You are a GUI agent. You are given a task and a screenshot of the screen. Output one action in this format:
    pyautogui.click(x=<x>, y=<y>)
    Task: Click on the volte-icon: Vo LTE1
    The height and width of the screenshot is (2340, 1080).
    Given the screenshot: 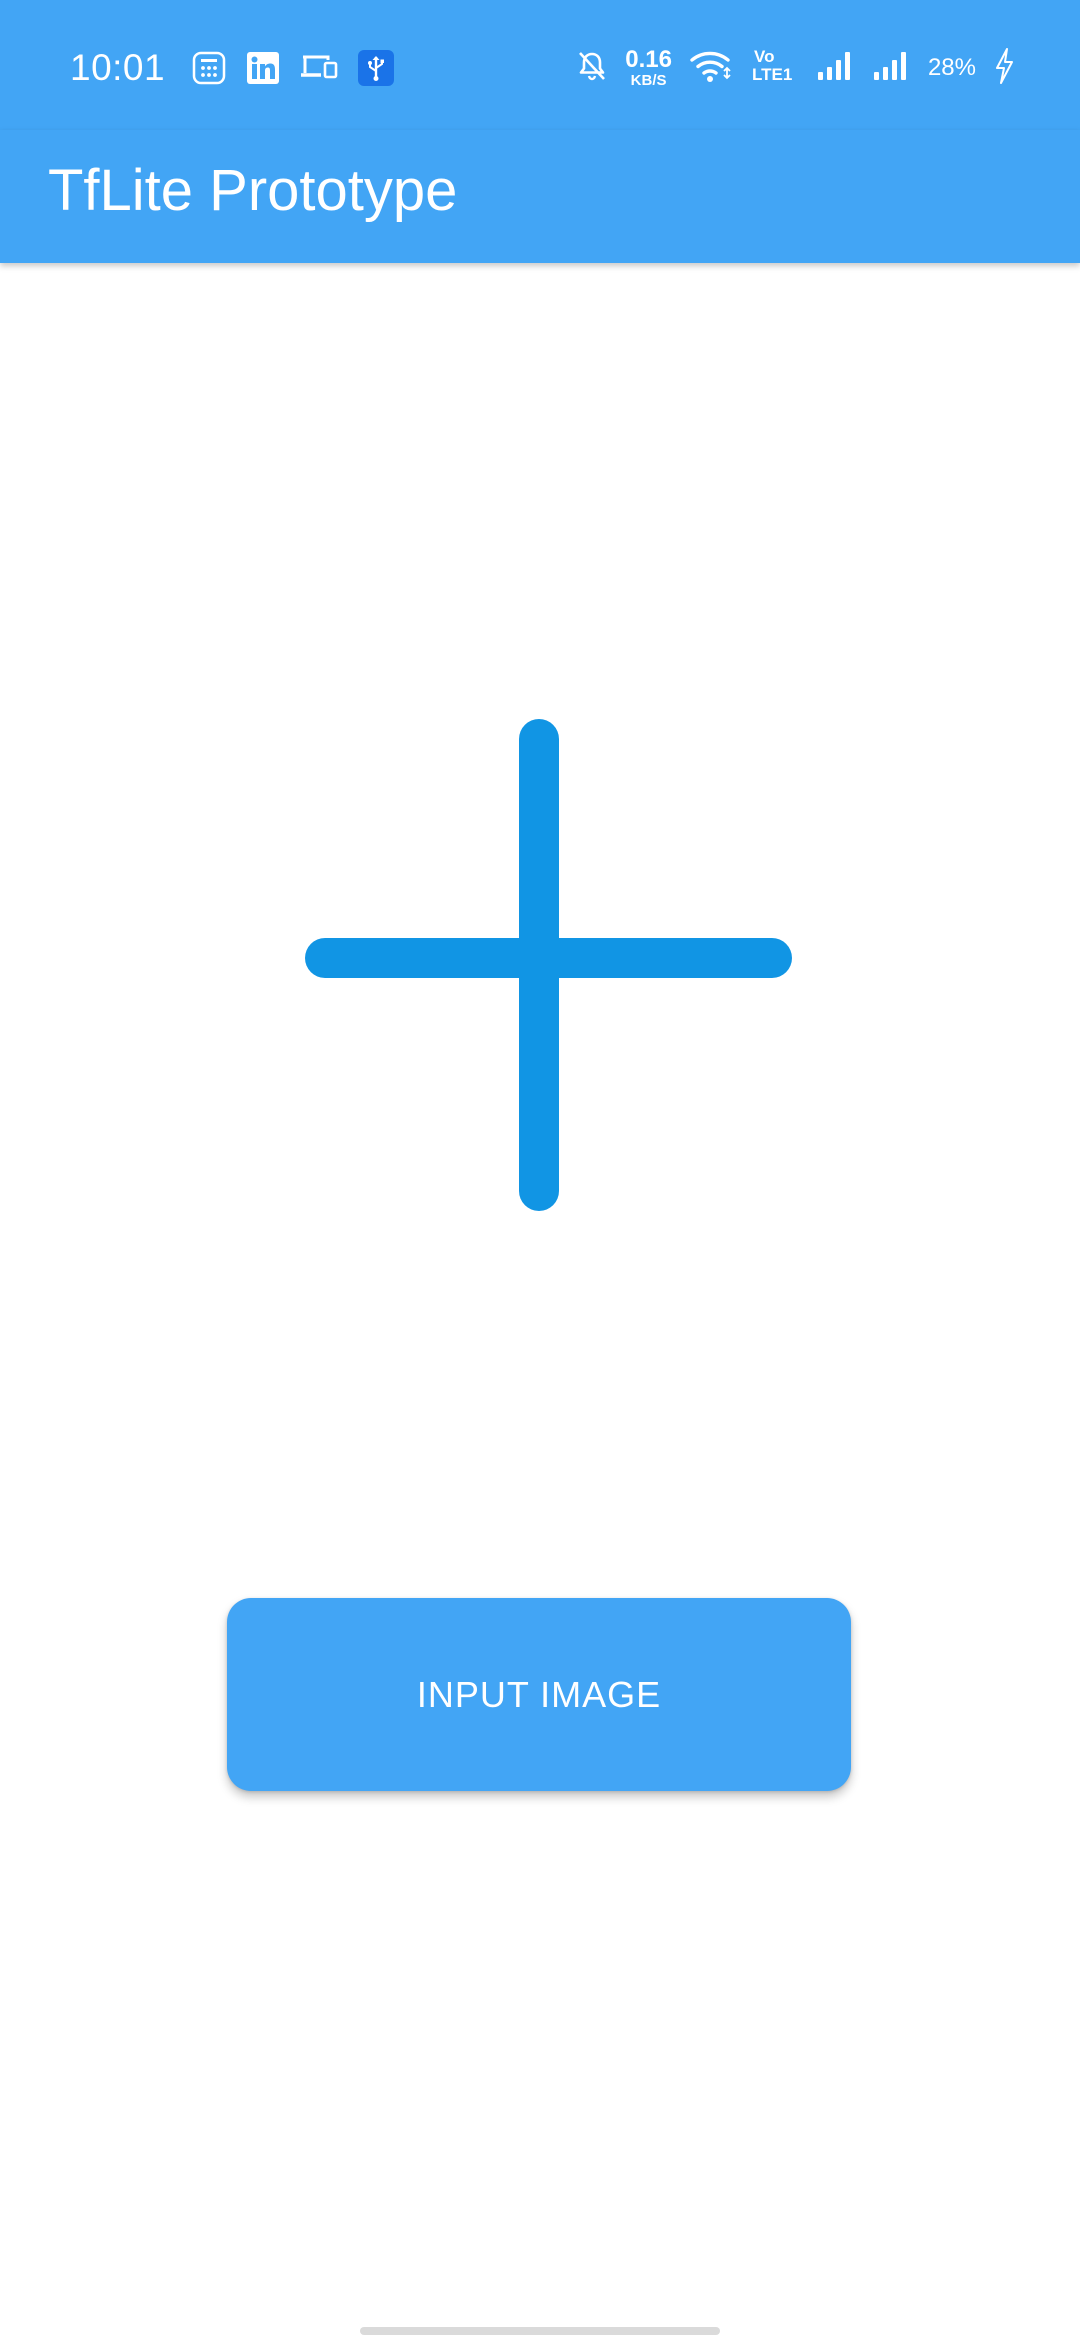 What is the action you would take?
    pyautogui.click(x=775, y=68)
    